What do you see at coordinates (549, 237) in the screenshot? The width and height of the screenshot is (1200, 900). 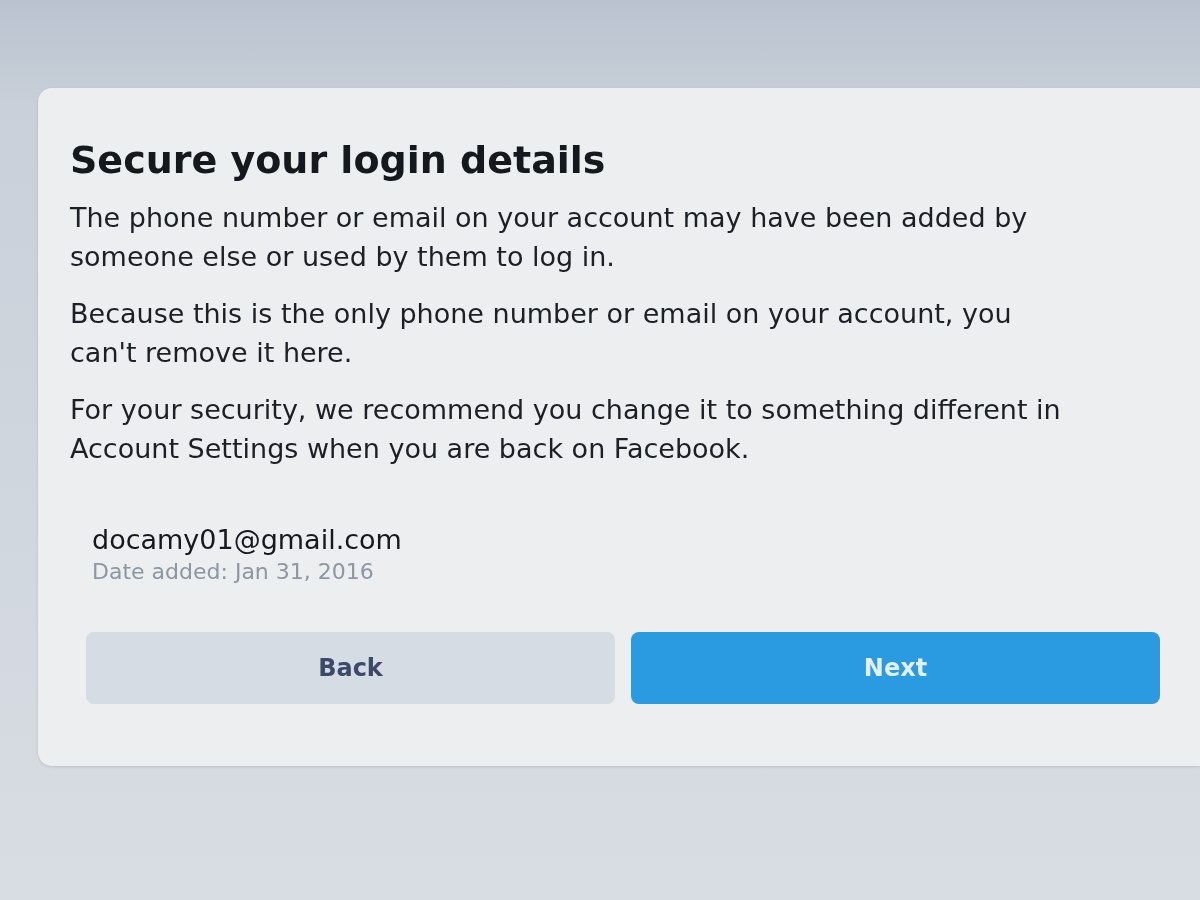 I see `message-paragraph: The phone number or email on your account may have been added by someone else or used by them to log in.` at bounding box center [549, 237].